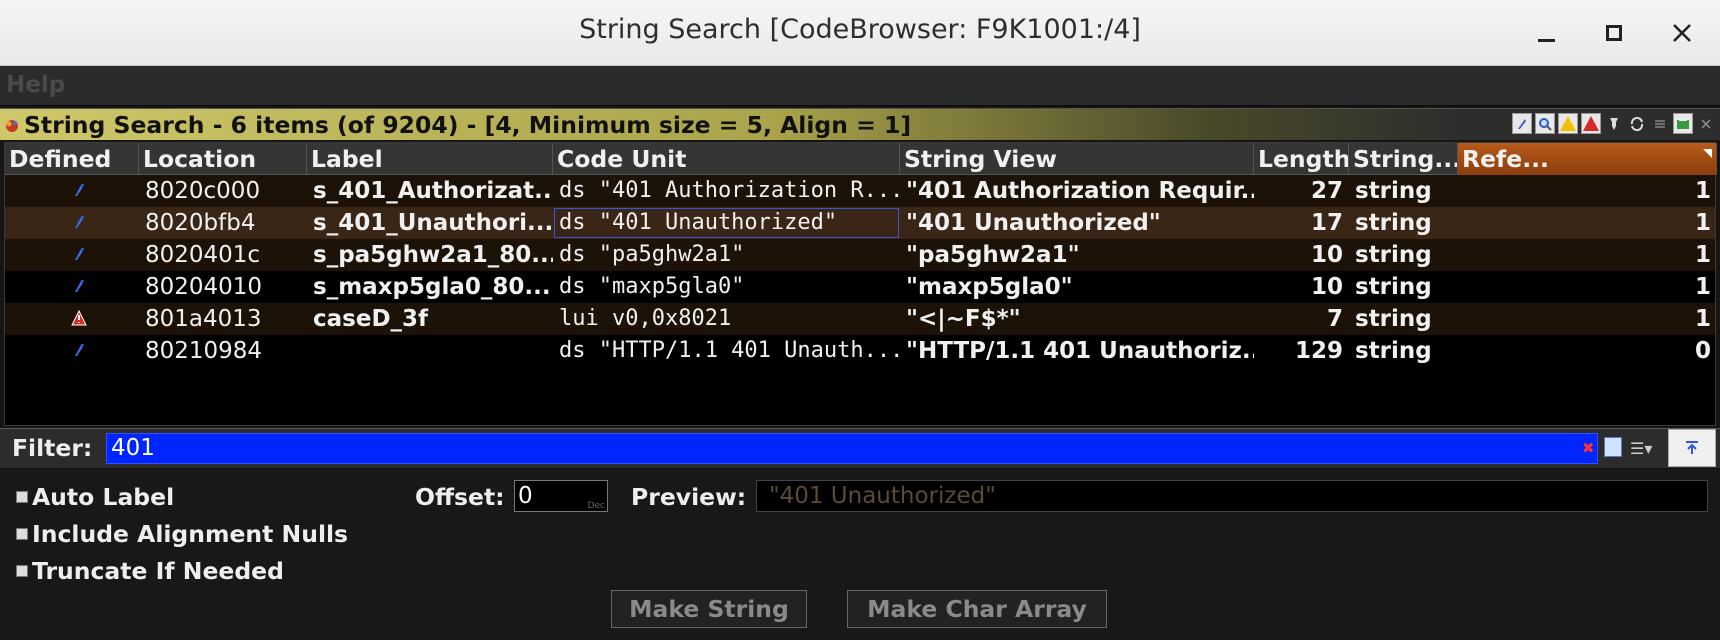  Describe the element at coordinates (726, 255) in the screenshot. I see `cell-code-unit: ds "pa5ghw2a1"` at that location.